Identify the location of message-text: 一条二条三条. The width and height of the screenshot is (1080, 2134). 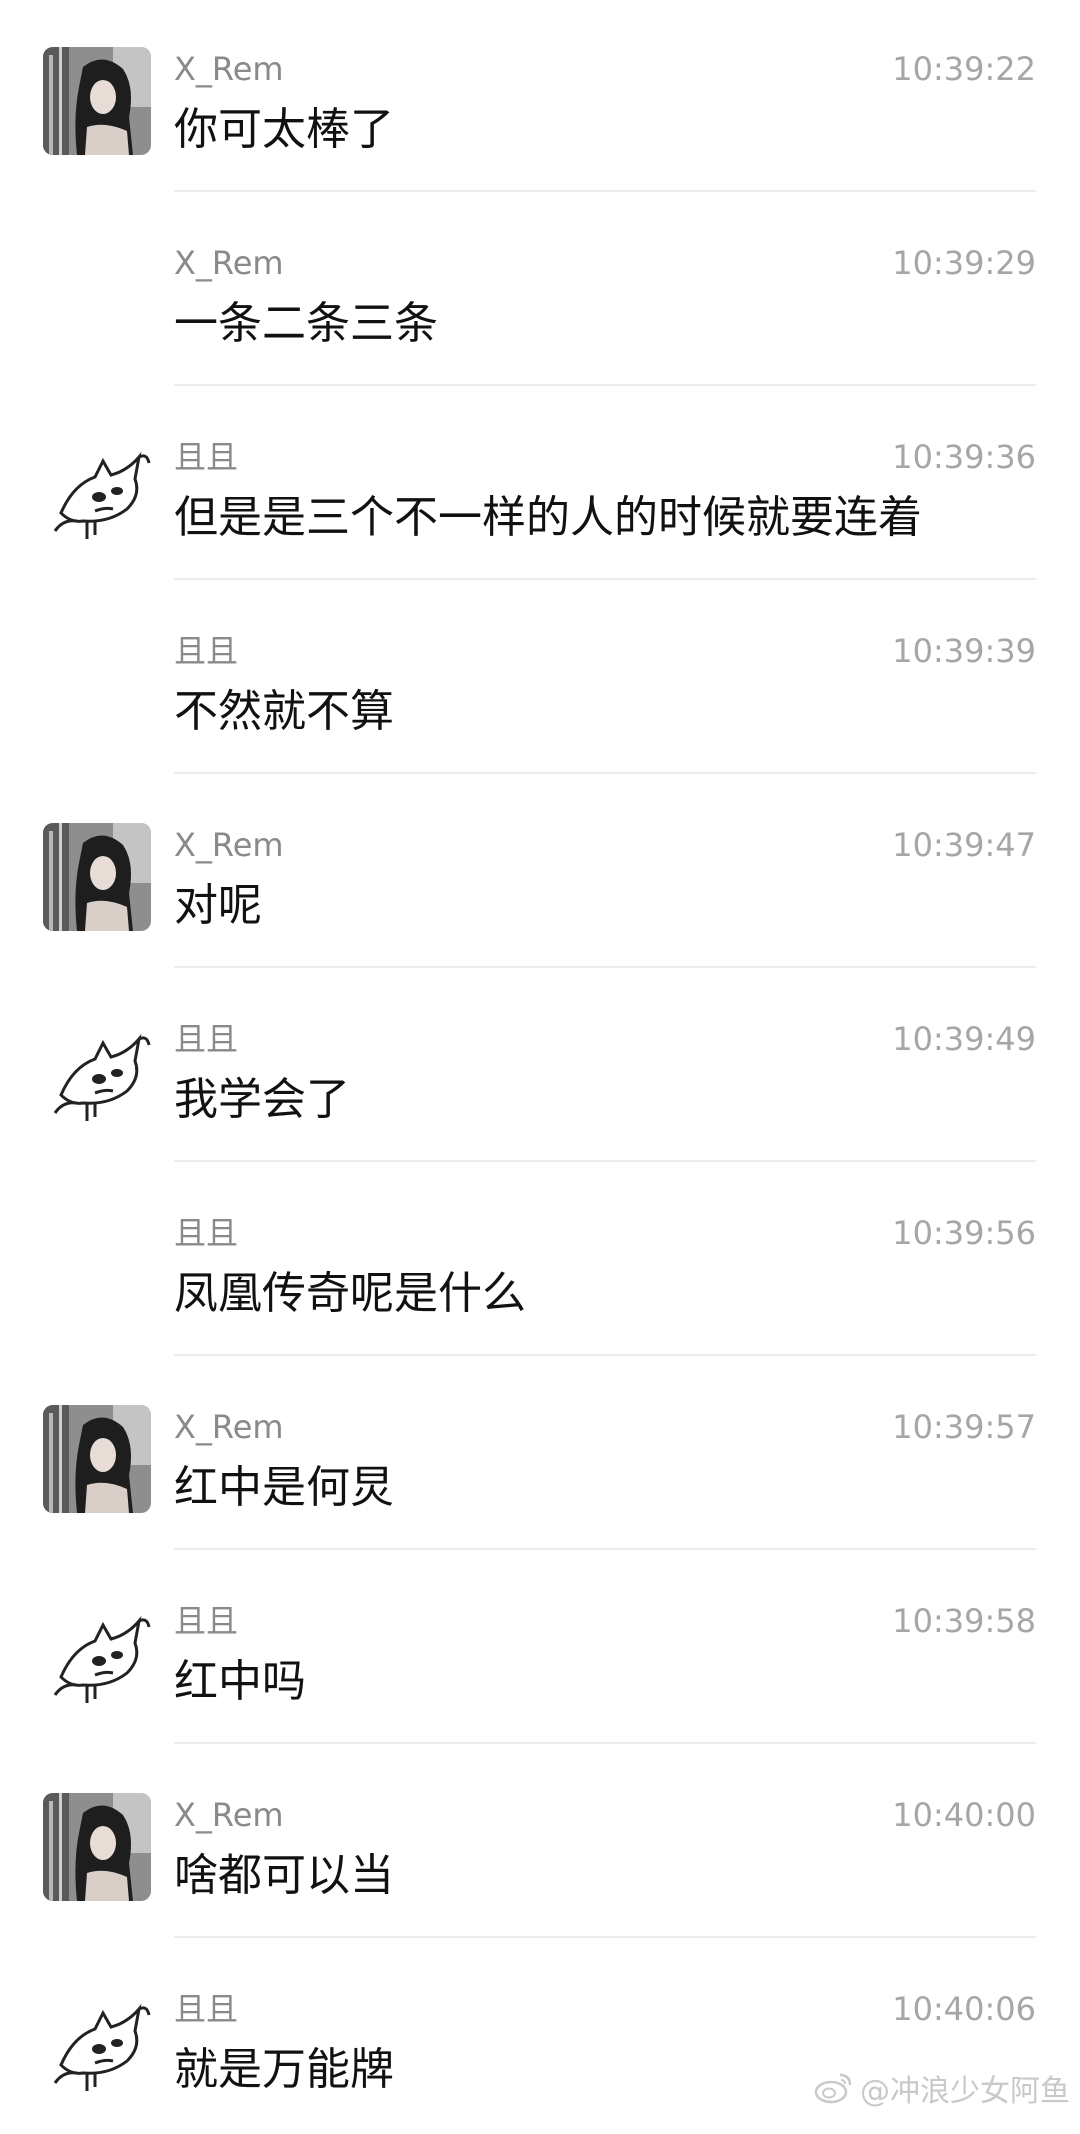
(306, 324).